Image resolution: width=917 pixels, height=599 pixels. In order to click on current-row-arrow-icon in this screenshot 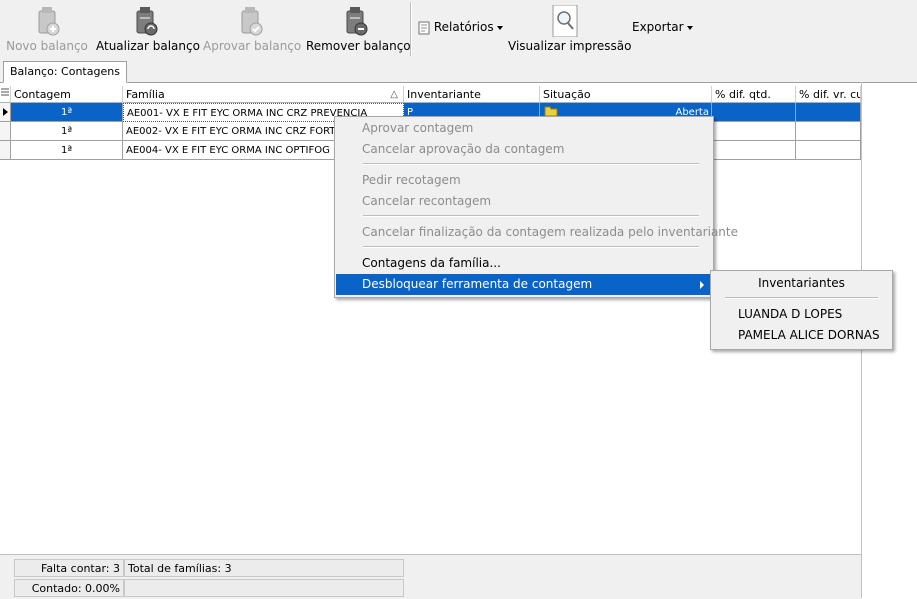, I will do `click(5, 112)`.